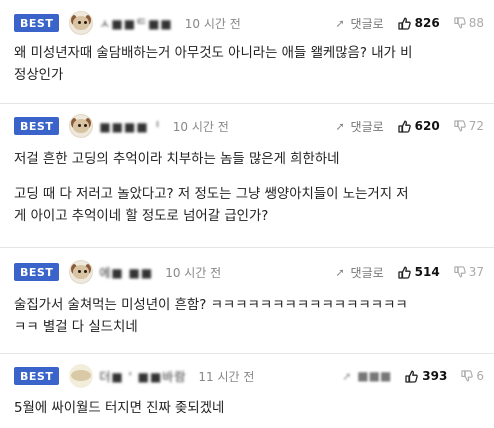 Image resolution: width=494 pixels, height=428 pixels. What do you see at coordinates (427, 272) in the screenshot?
I see `like-count: 514` at bounding box center [427, 272].